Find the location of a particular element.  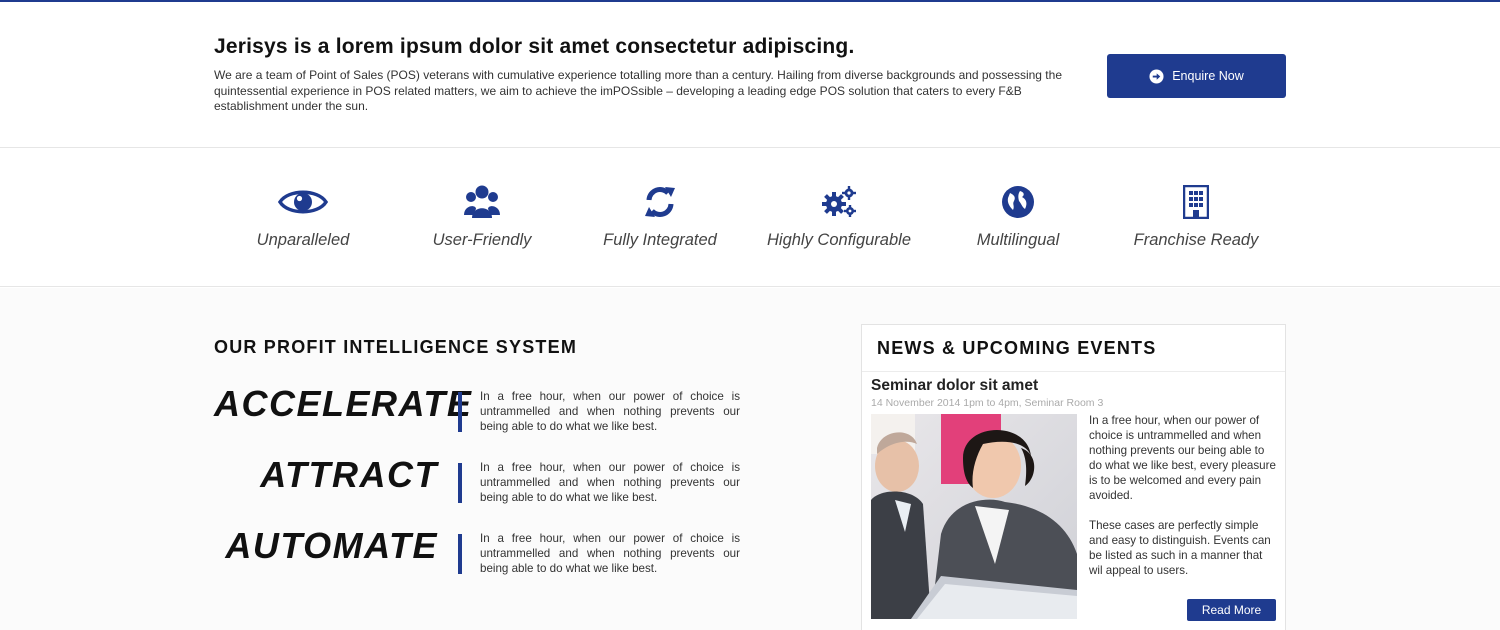

feature-user-friendly: User-Friendly is located at coordinates (482, 218).